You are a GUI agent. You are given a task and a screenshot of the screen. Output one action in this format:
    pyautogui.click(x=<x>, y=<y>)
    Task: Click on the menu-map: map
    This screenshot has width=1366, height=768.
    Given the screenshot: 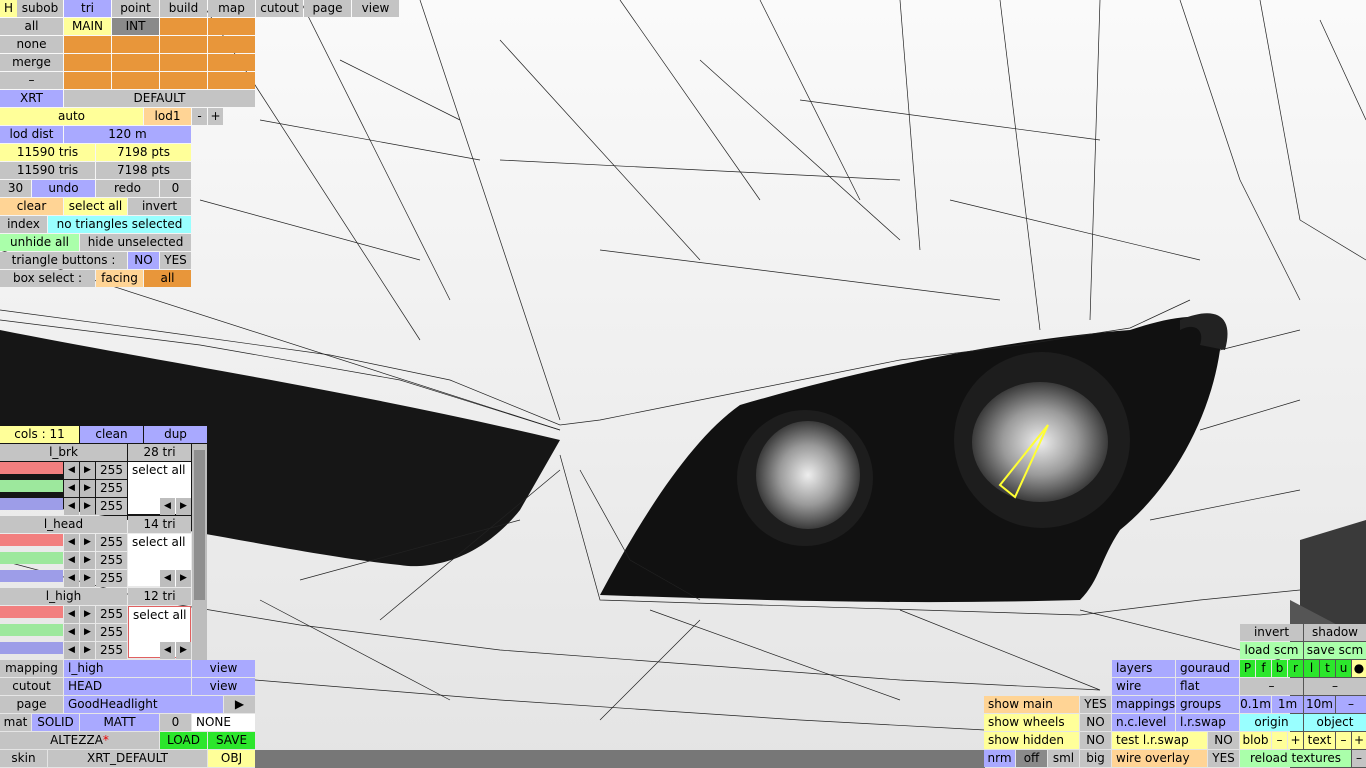 What is the action you would take?
    pyautogui.click(x=231, y=8)
    